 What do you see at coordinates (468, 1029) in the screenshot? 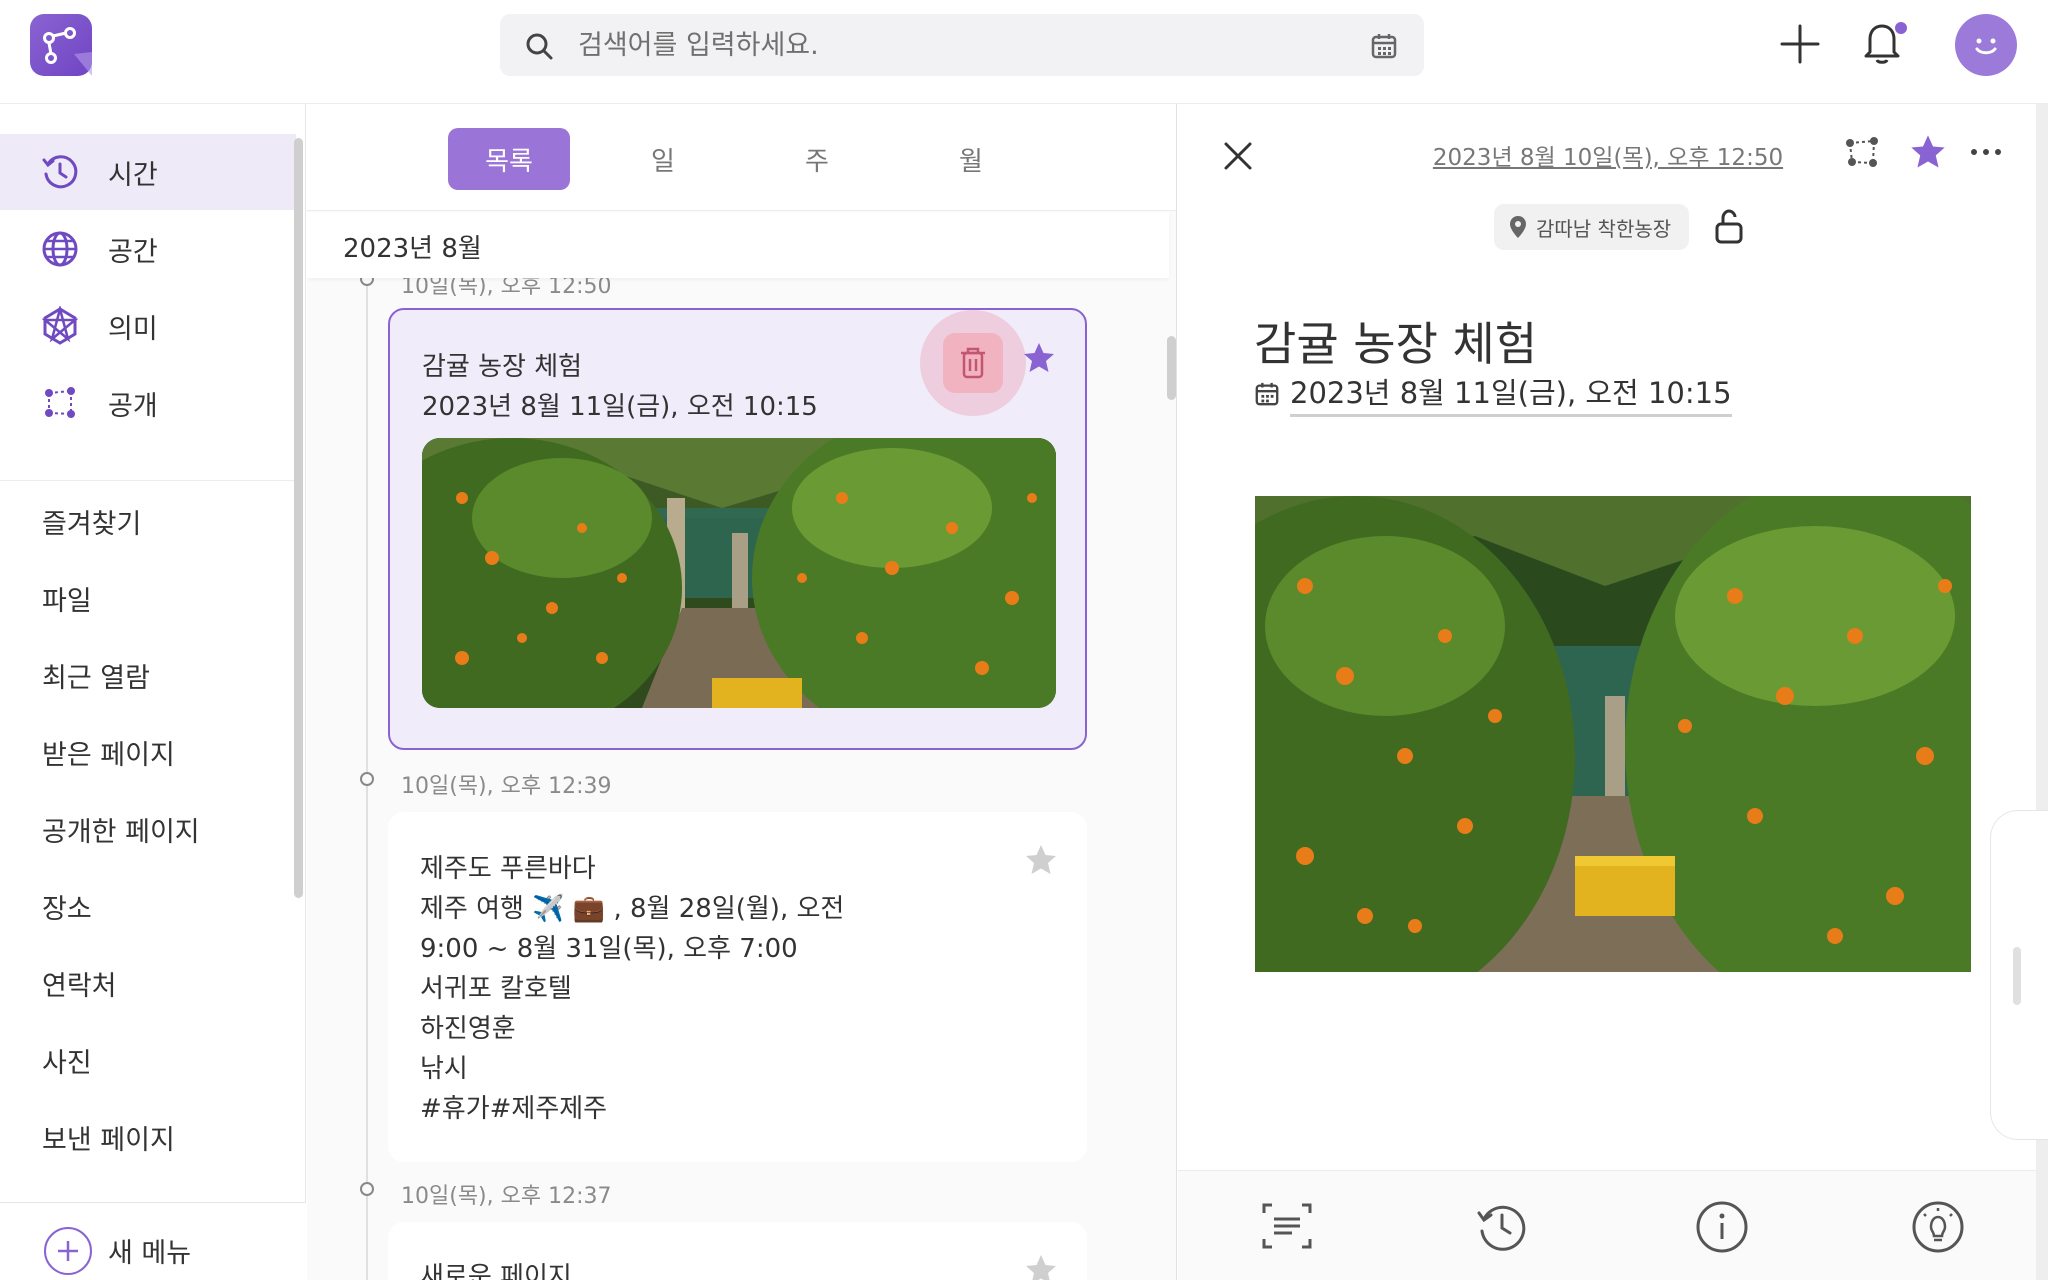
I see `card-line: 하진영훈` at bounding box center [468, 1029].